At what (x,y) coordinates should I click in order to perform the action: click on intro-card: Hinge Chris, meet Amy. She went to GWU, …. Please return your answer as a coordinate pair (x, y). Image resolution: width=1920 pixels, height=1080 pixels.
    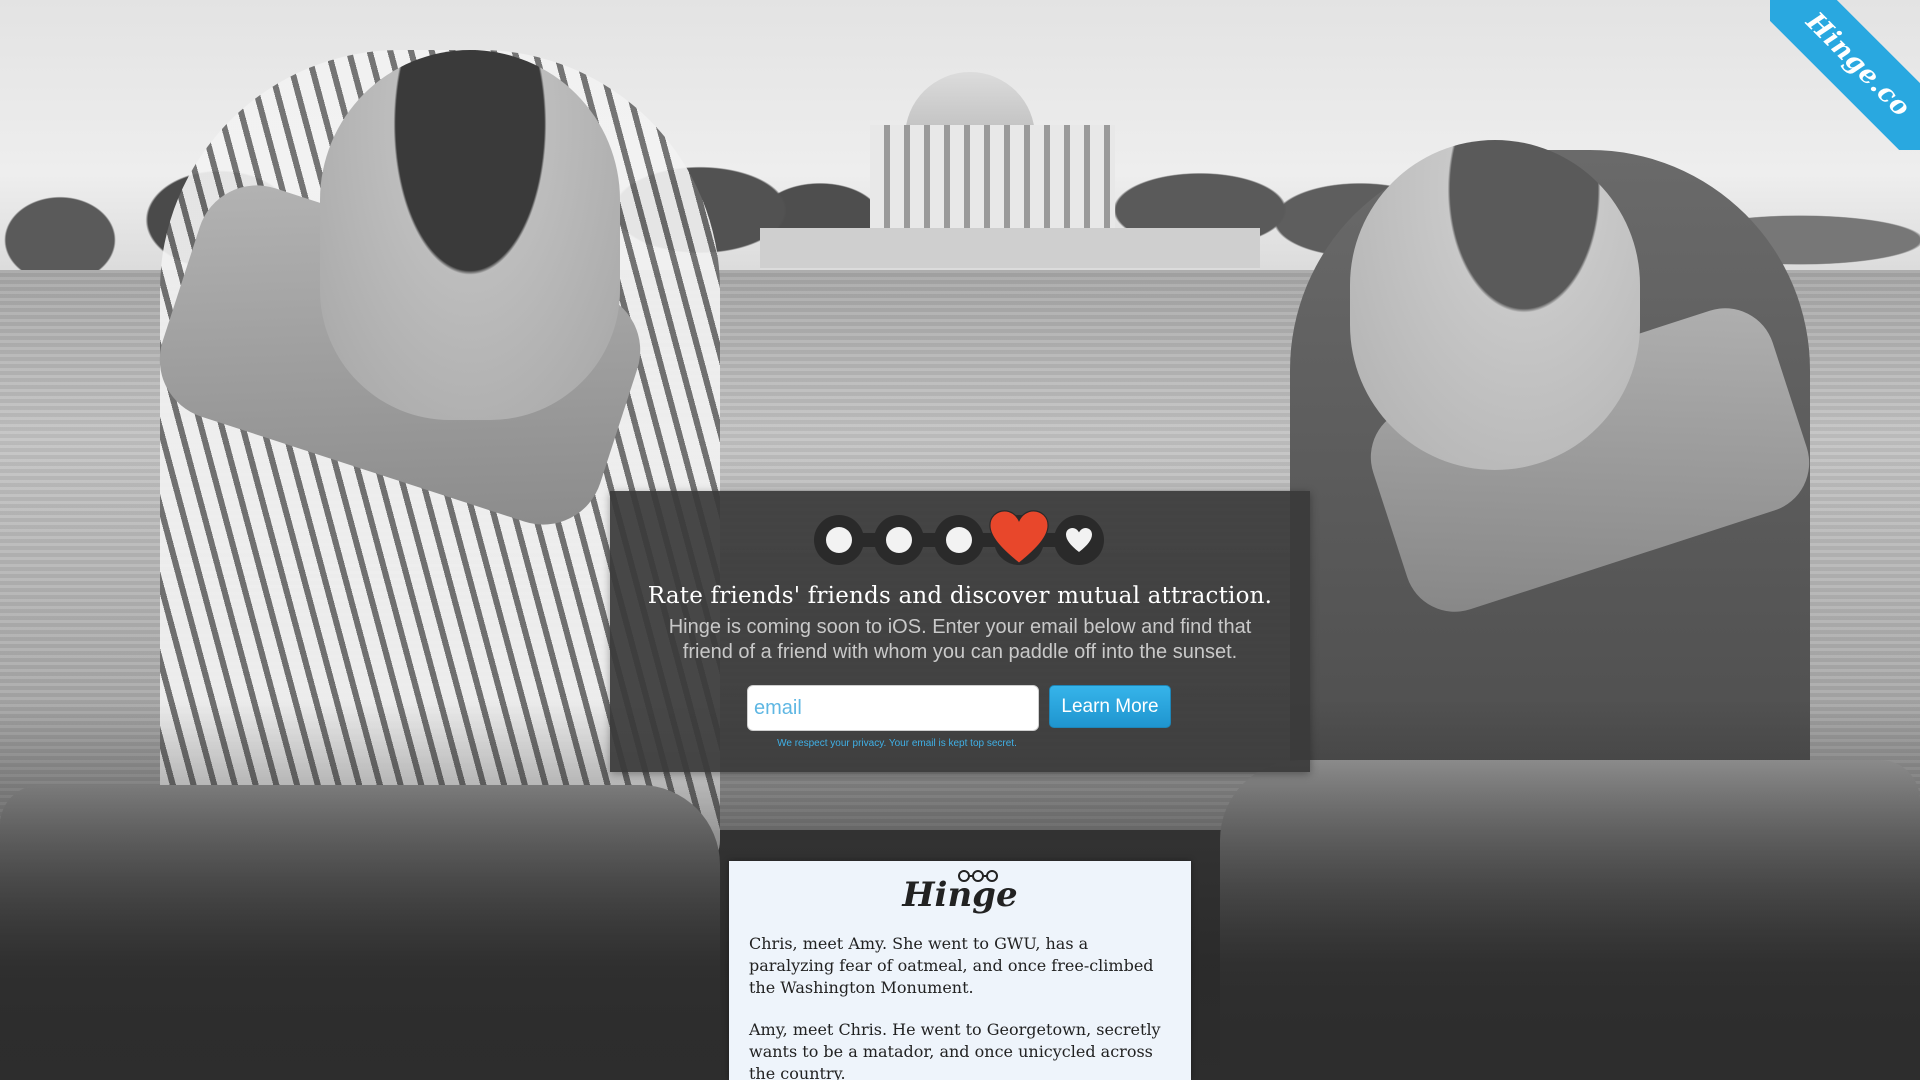
    Looking at the image, I should click on (960, 970).